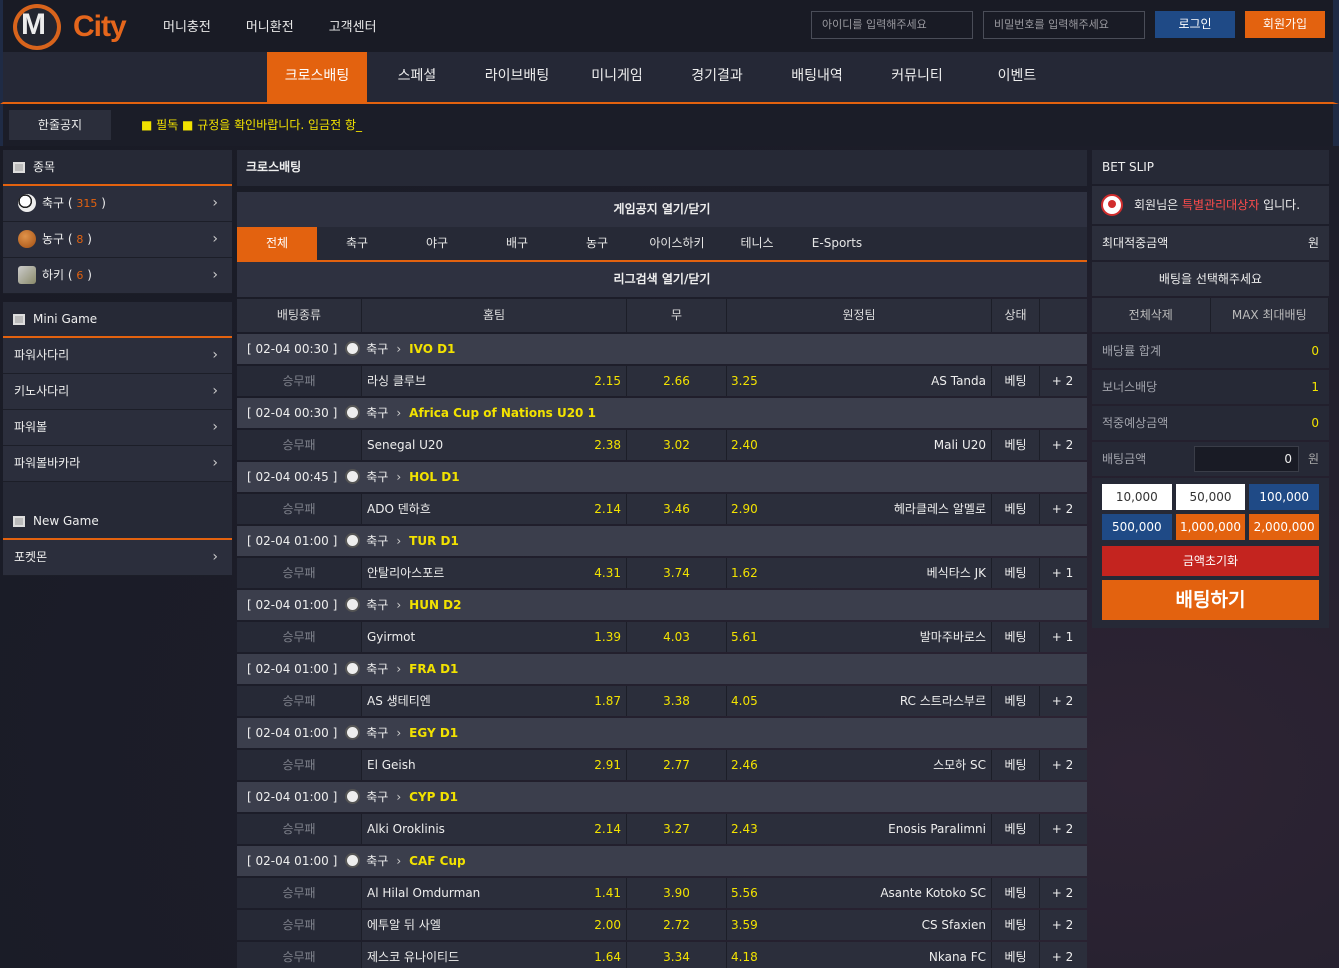 The image size is (1339, 968). What do you see at coordinates (117, 356) in the screenshot?
I see `mini-item-power-ladder: 파워사다리 ›` at bounding box center [117, 356].